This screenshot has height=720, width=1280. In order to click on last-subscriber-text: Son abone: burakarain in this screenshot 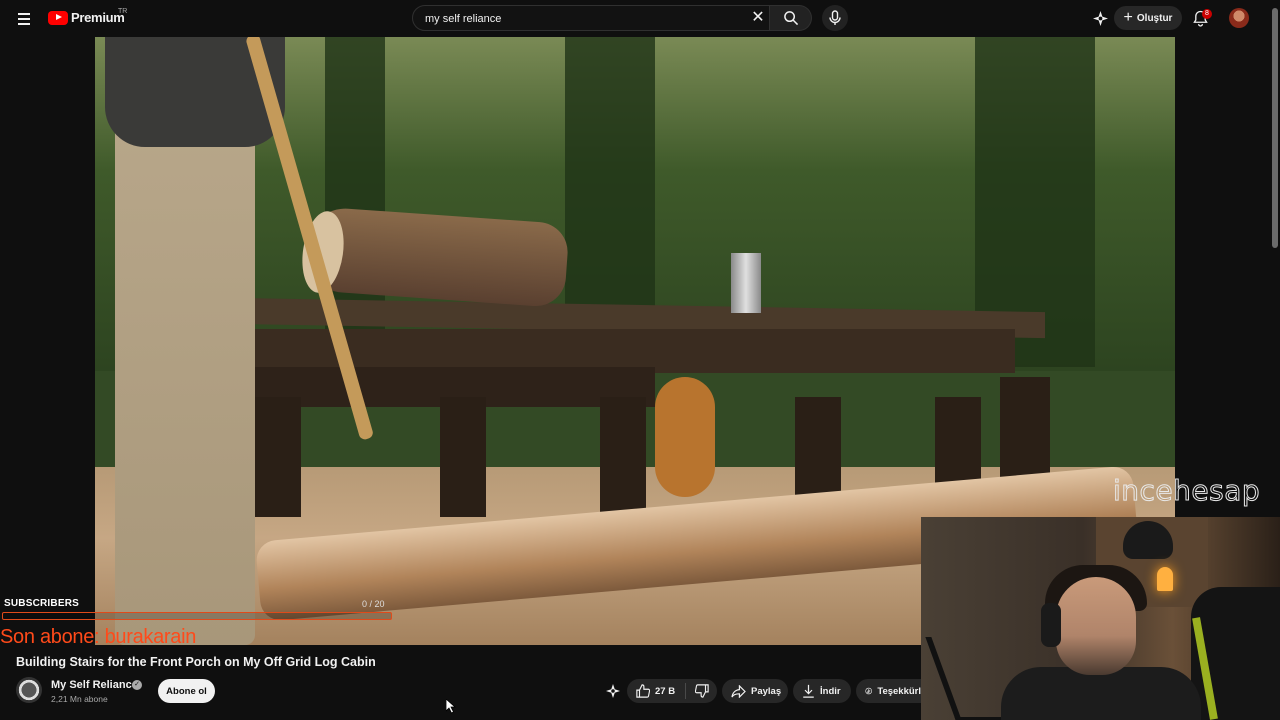, I will do `click(98, 637)`.